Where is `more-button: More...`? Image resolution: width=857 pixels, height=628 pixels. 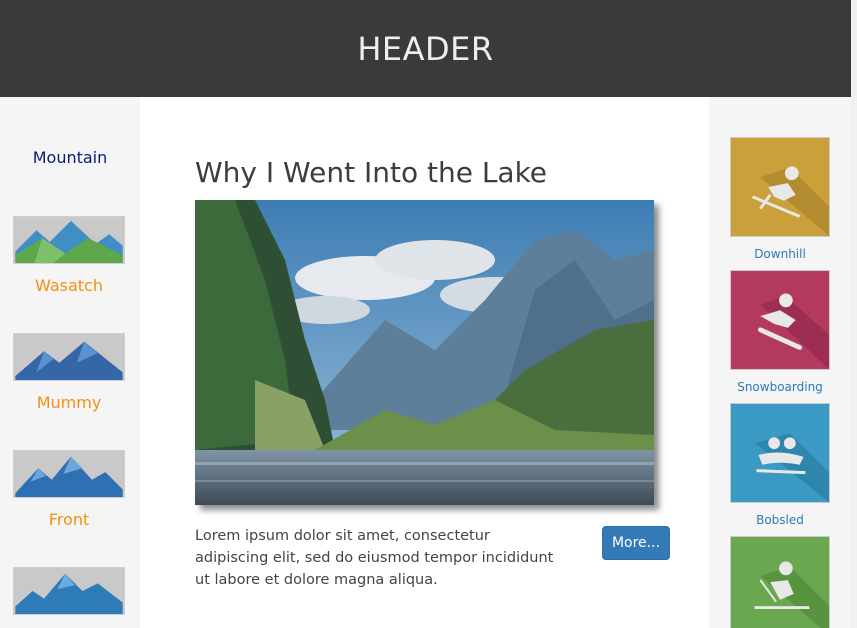 more-button: More... is located at coordinates (636, 543).